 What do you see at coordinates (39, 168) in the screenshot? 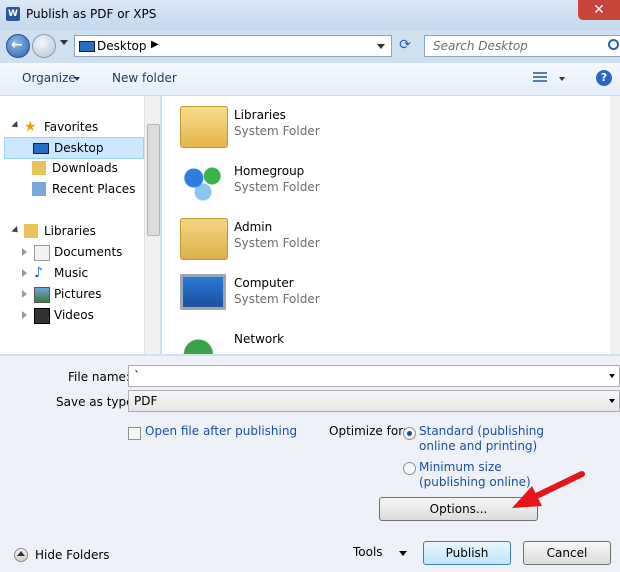
I see `downloads-icon` at bounding box center [39, 168].